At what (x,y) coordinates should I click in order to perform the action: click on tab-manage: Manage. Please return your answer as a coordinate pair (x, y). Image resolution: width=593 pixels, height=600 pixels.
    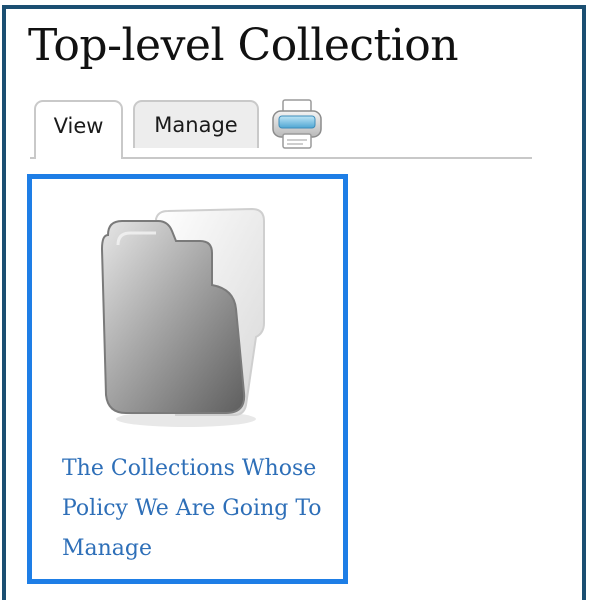
    Looking at the image, I should click on (196, 124).